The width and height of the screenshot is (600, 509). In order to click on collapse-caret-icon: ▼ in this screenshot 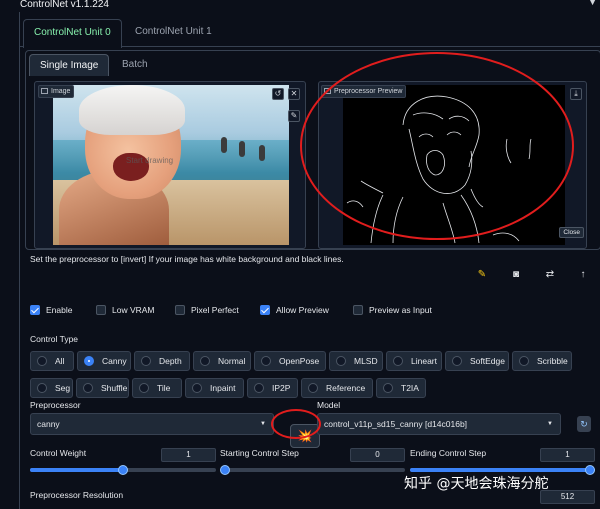, I will do `click(592, 3)`.